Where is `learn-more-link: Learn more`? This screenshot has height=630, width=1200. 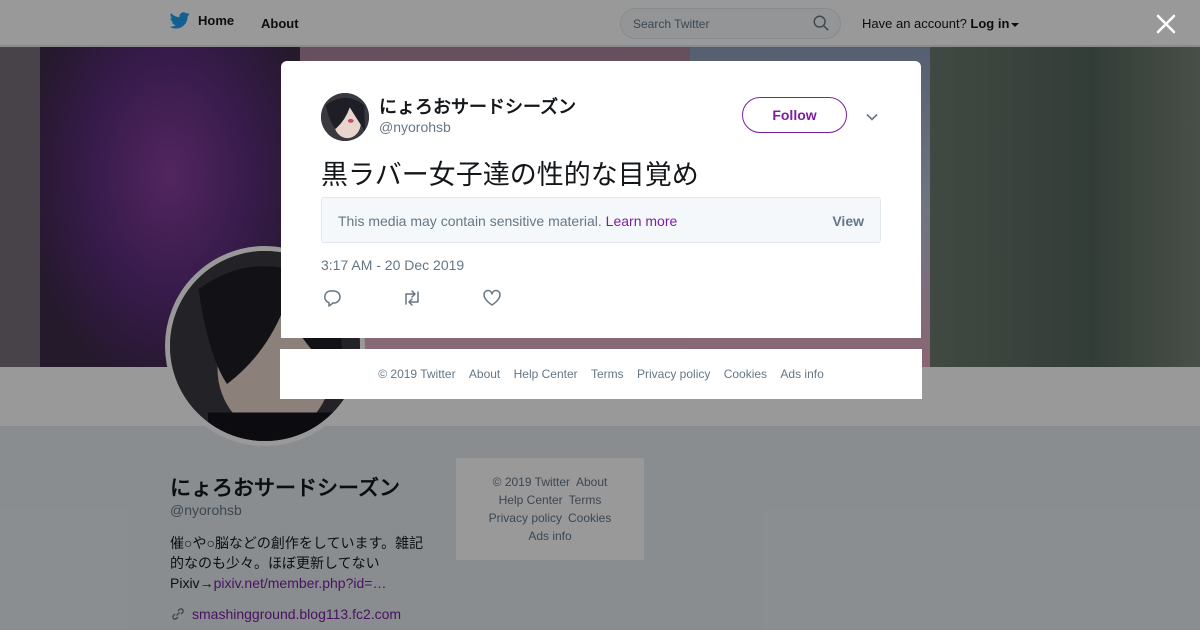 learn-more-link: Learn more is located at coordinates (642, 221).